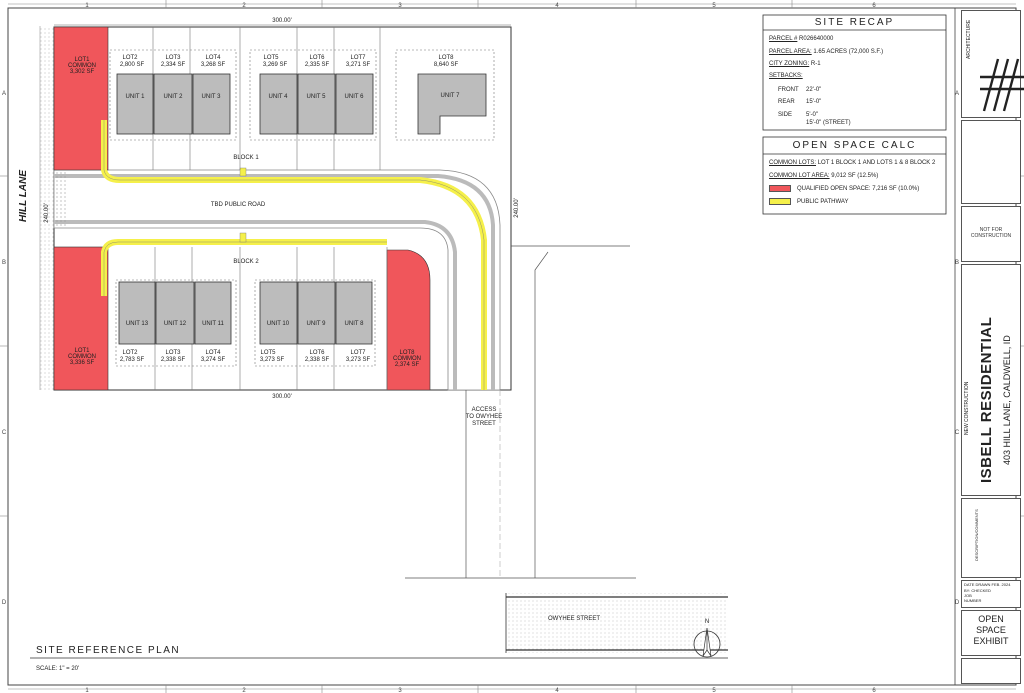 The width and height of the screenshot is (1024, 693). What do you see at coordinates (876, 163) in the screenshot?
I see `common-lots-value: LOT 1 BLOCK 1 AND LOTS 1 & 8 BLOCK 2` at bounding box center [876, 163].